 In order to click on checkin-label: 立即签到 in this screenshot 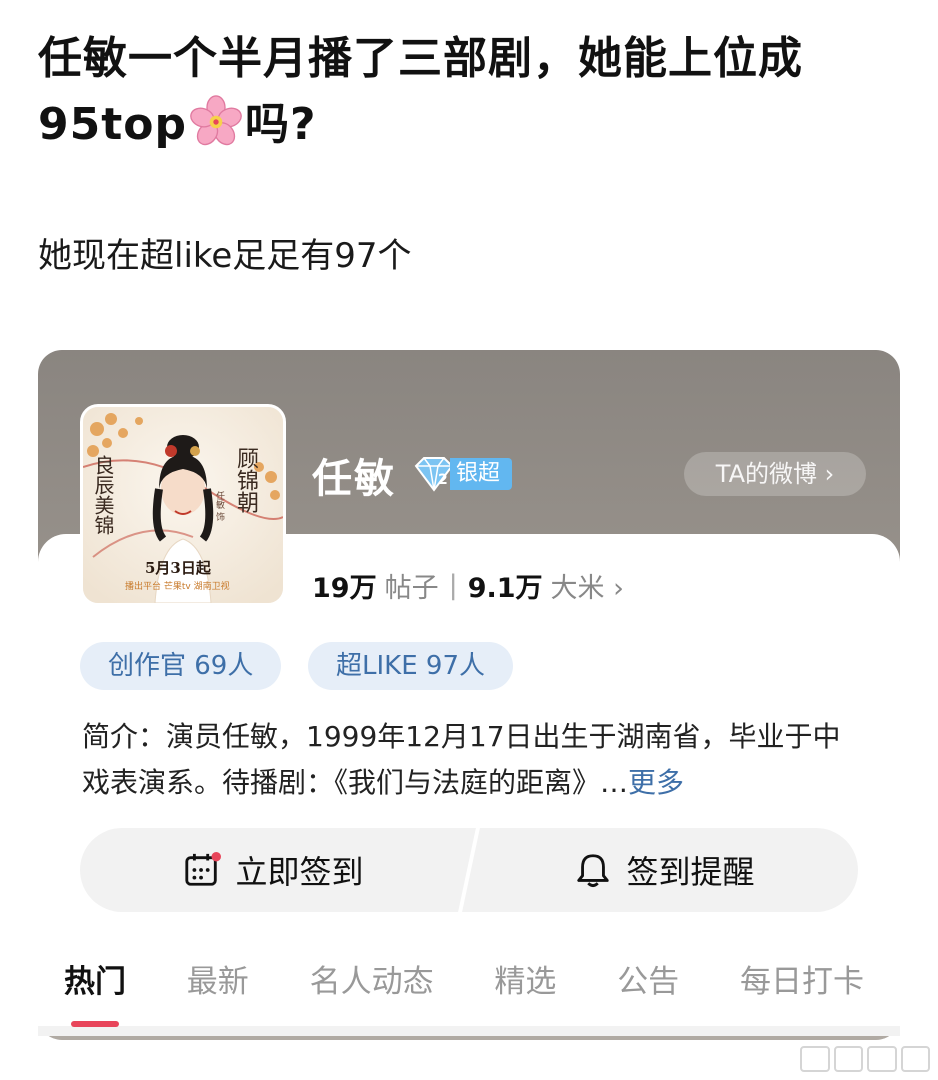, I will do `click(299, 872)`.